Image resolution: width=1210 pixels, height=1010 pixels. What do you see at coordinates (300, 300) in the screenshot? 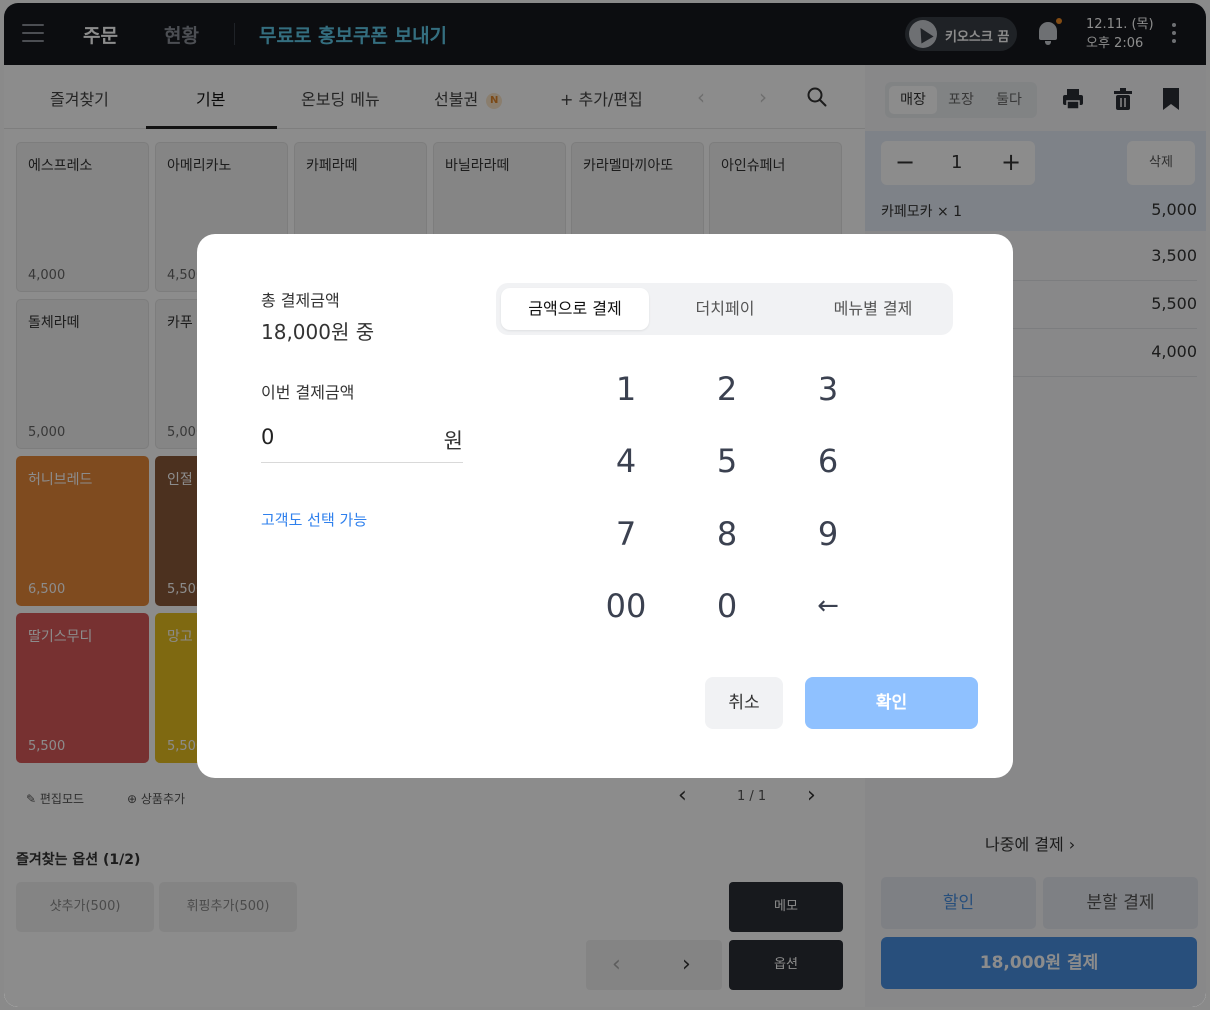
I see `total-amount-label: 총 결제금액` at bounding box center [300, 300].